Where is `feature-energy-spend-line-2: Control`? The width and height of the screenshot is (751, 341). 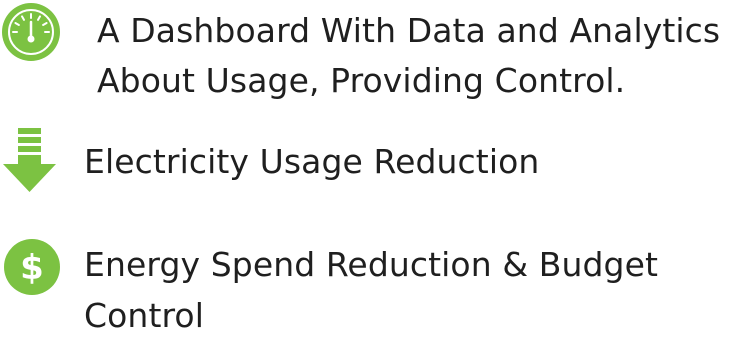
feature-energy-spend-line-2: Control is located at coordinates (144, 315).